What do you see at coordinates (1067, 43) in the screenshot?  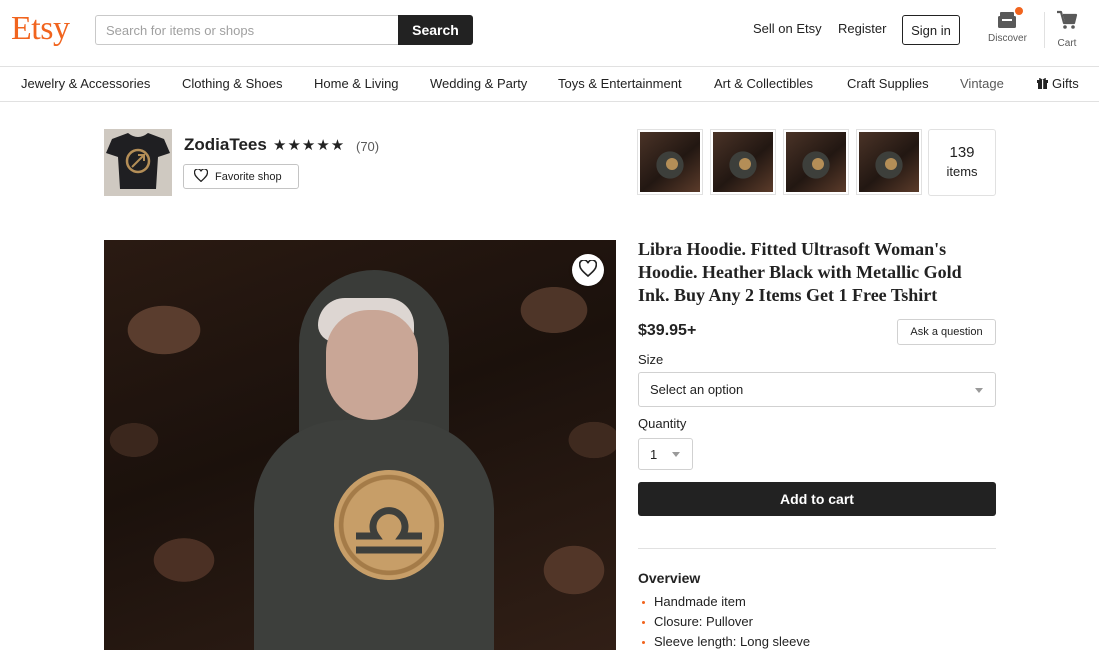 I see `cart-label: Cart` at bounding box center [1067, 43].